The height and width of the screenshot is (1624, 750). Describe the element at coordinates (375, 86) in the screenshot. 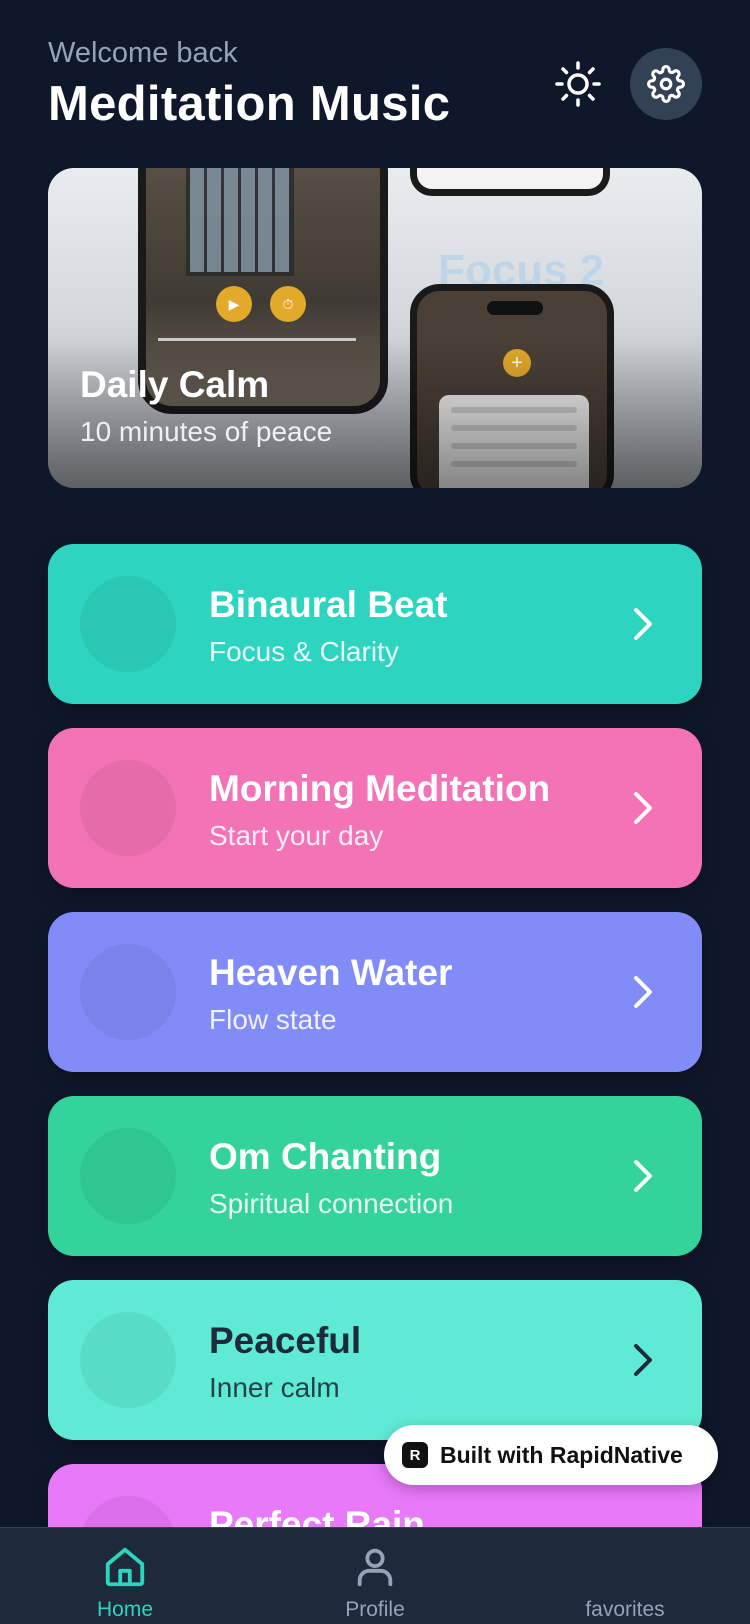

I see `header: Welcome back Meditation Music` at that location.